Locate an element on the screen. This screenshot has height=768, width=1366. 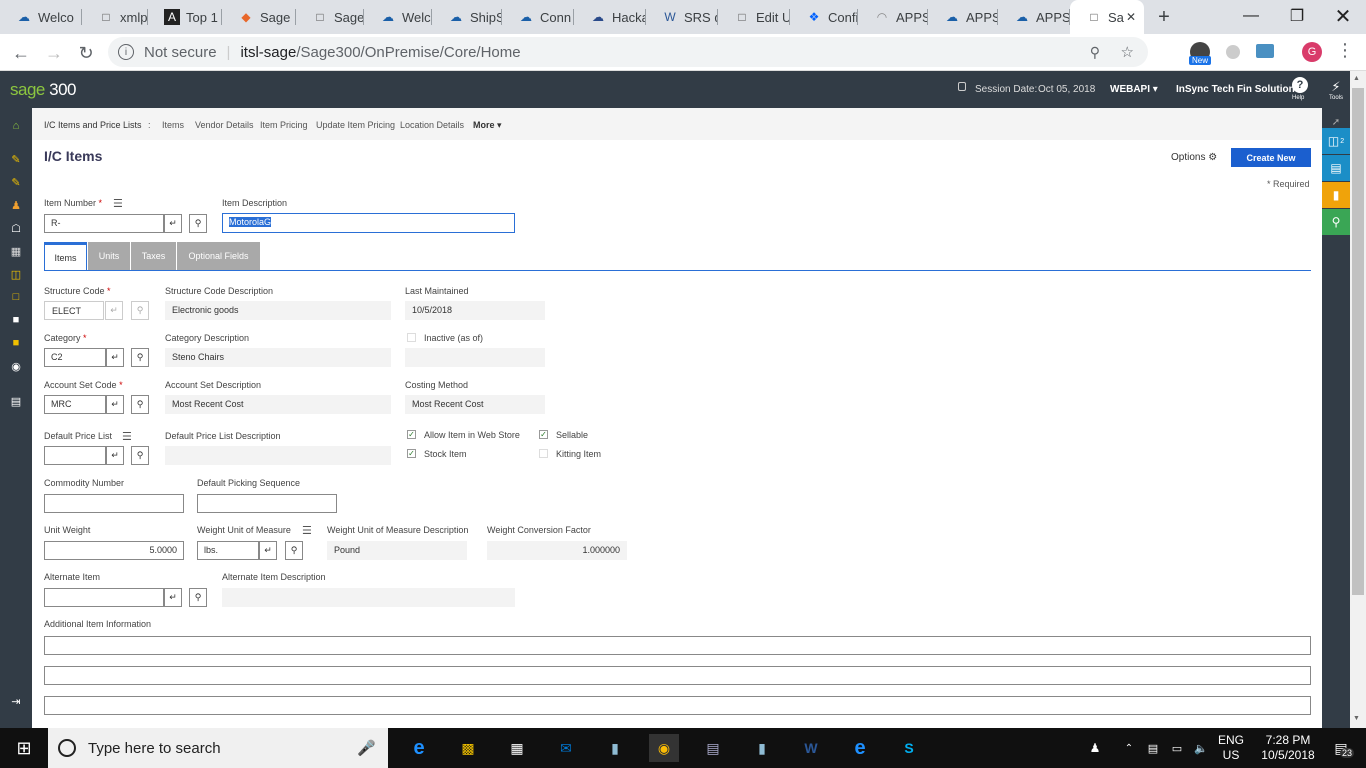
breadcrumb-more-menu: More ▾ is located at coordinates (487, 125).